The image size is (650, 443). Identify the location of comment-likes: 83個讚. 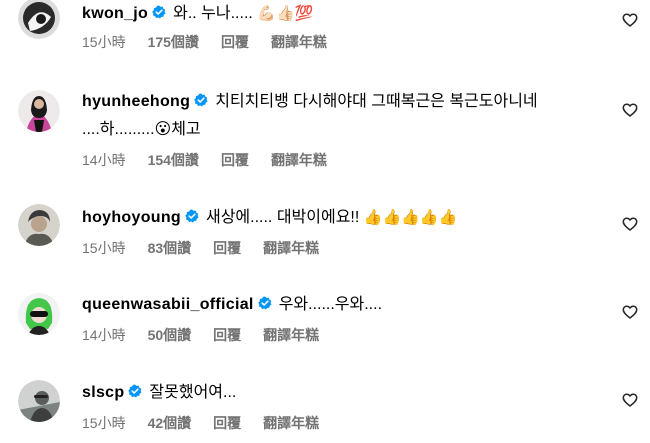
(170, 248).